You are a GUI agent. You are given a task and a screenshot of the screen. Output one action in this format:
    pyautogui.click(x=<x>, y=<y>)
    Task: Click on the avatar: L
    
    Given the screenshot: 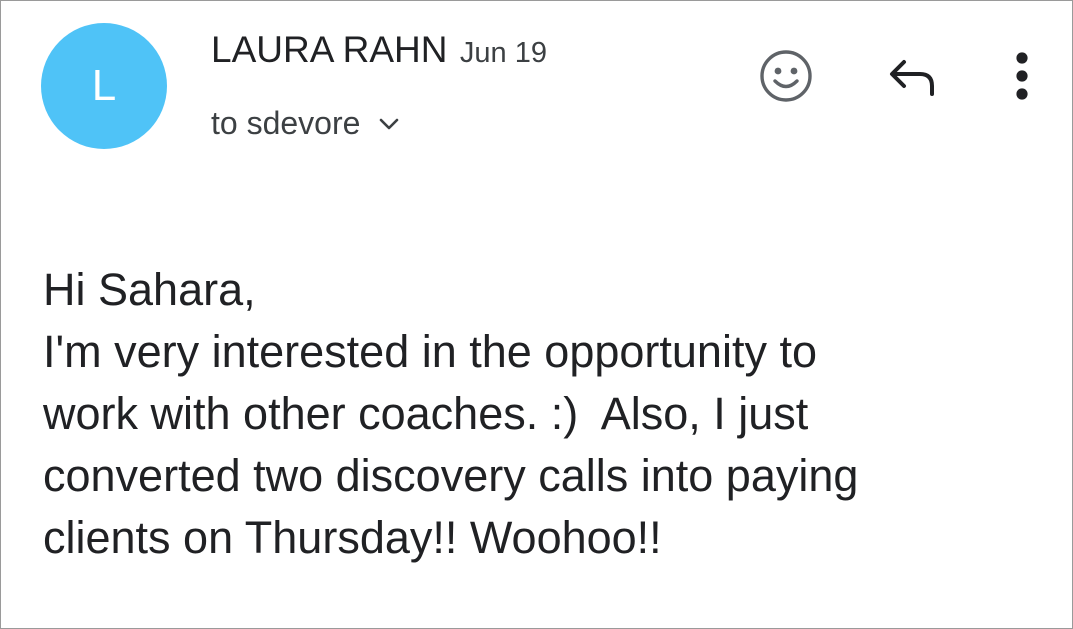 What is the action you would take?
    pyautogui.click(x=104, y=86)
    